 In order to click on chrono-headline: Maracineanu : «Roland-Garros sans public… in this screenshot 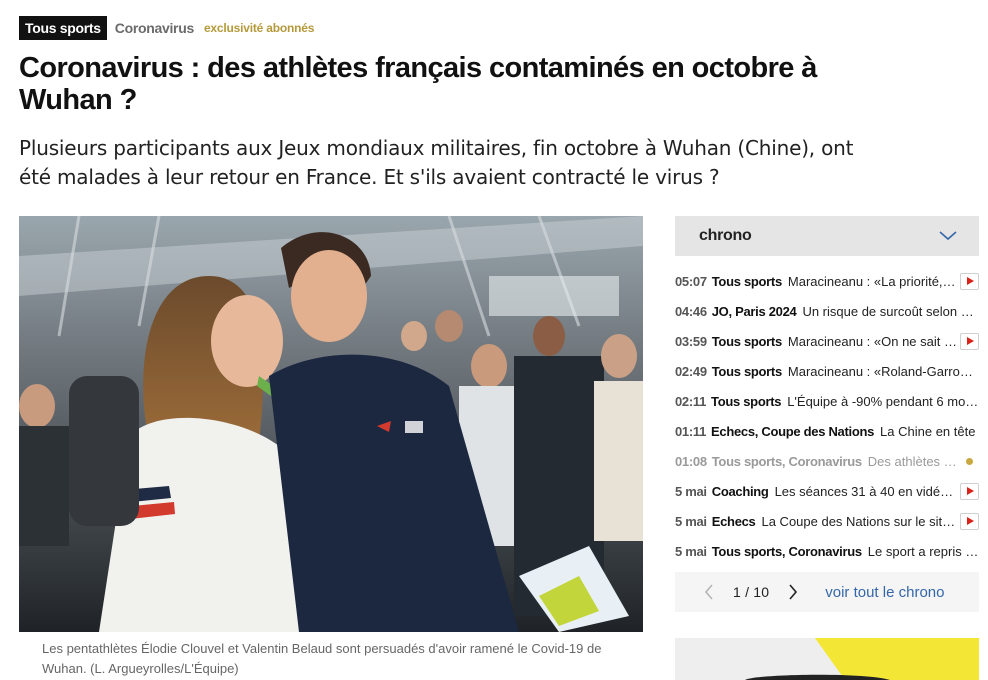, I will do `click(883, 371)`.